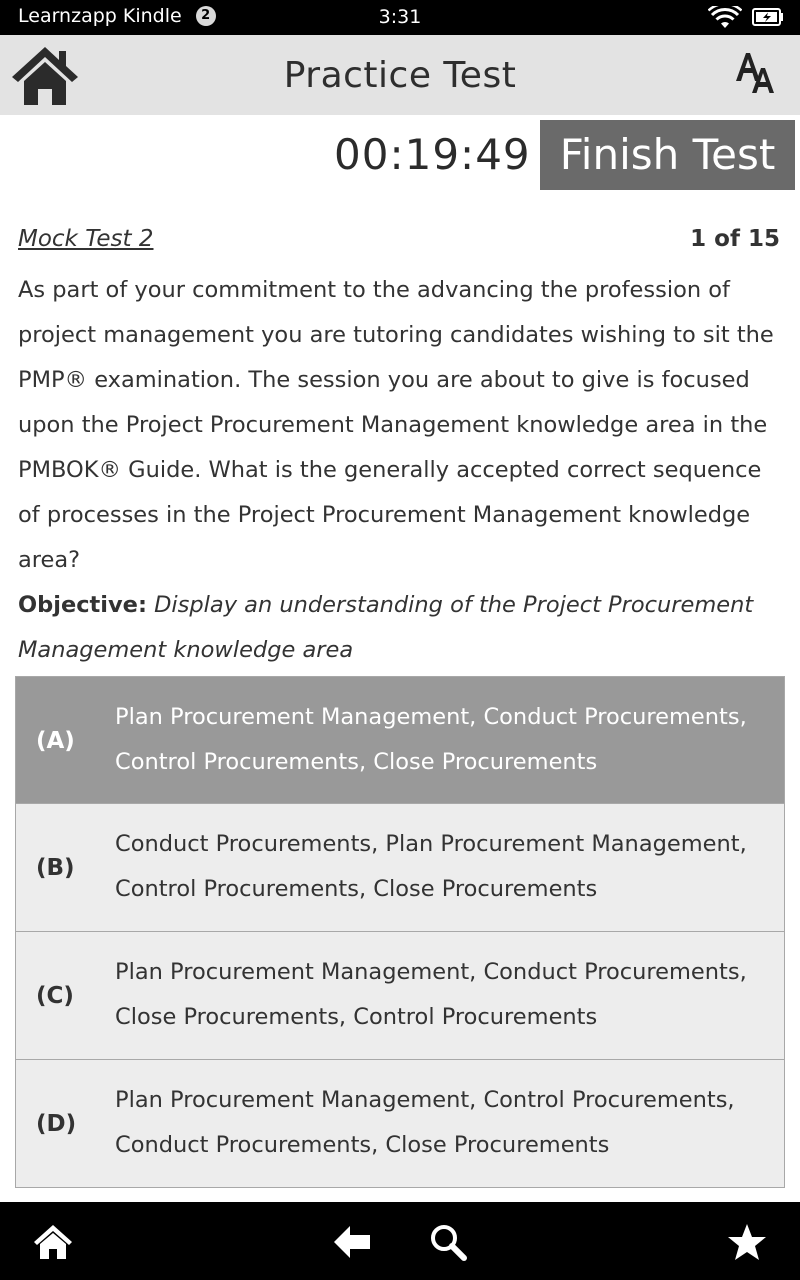  I want to click on status-bar: Learnzapp Kindle 2 3:31, so click(400, 17).